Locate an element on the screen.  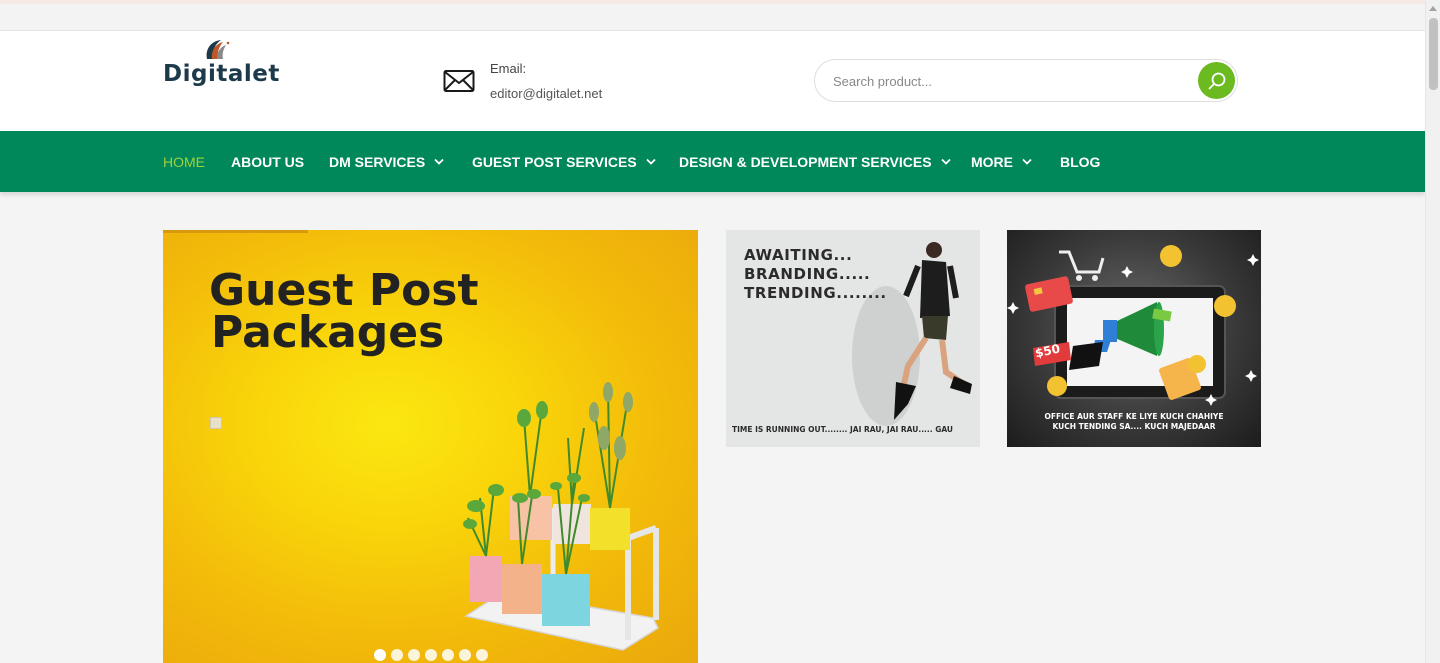
nav-item-label: MORE is located at coordinates (992, 161).